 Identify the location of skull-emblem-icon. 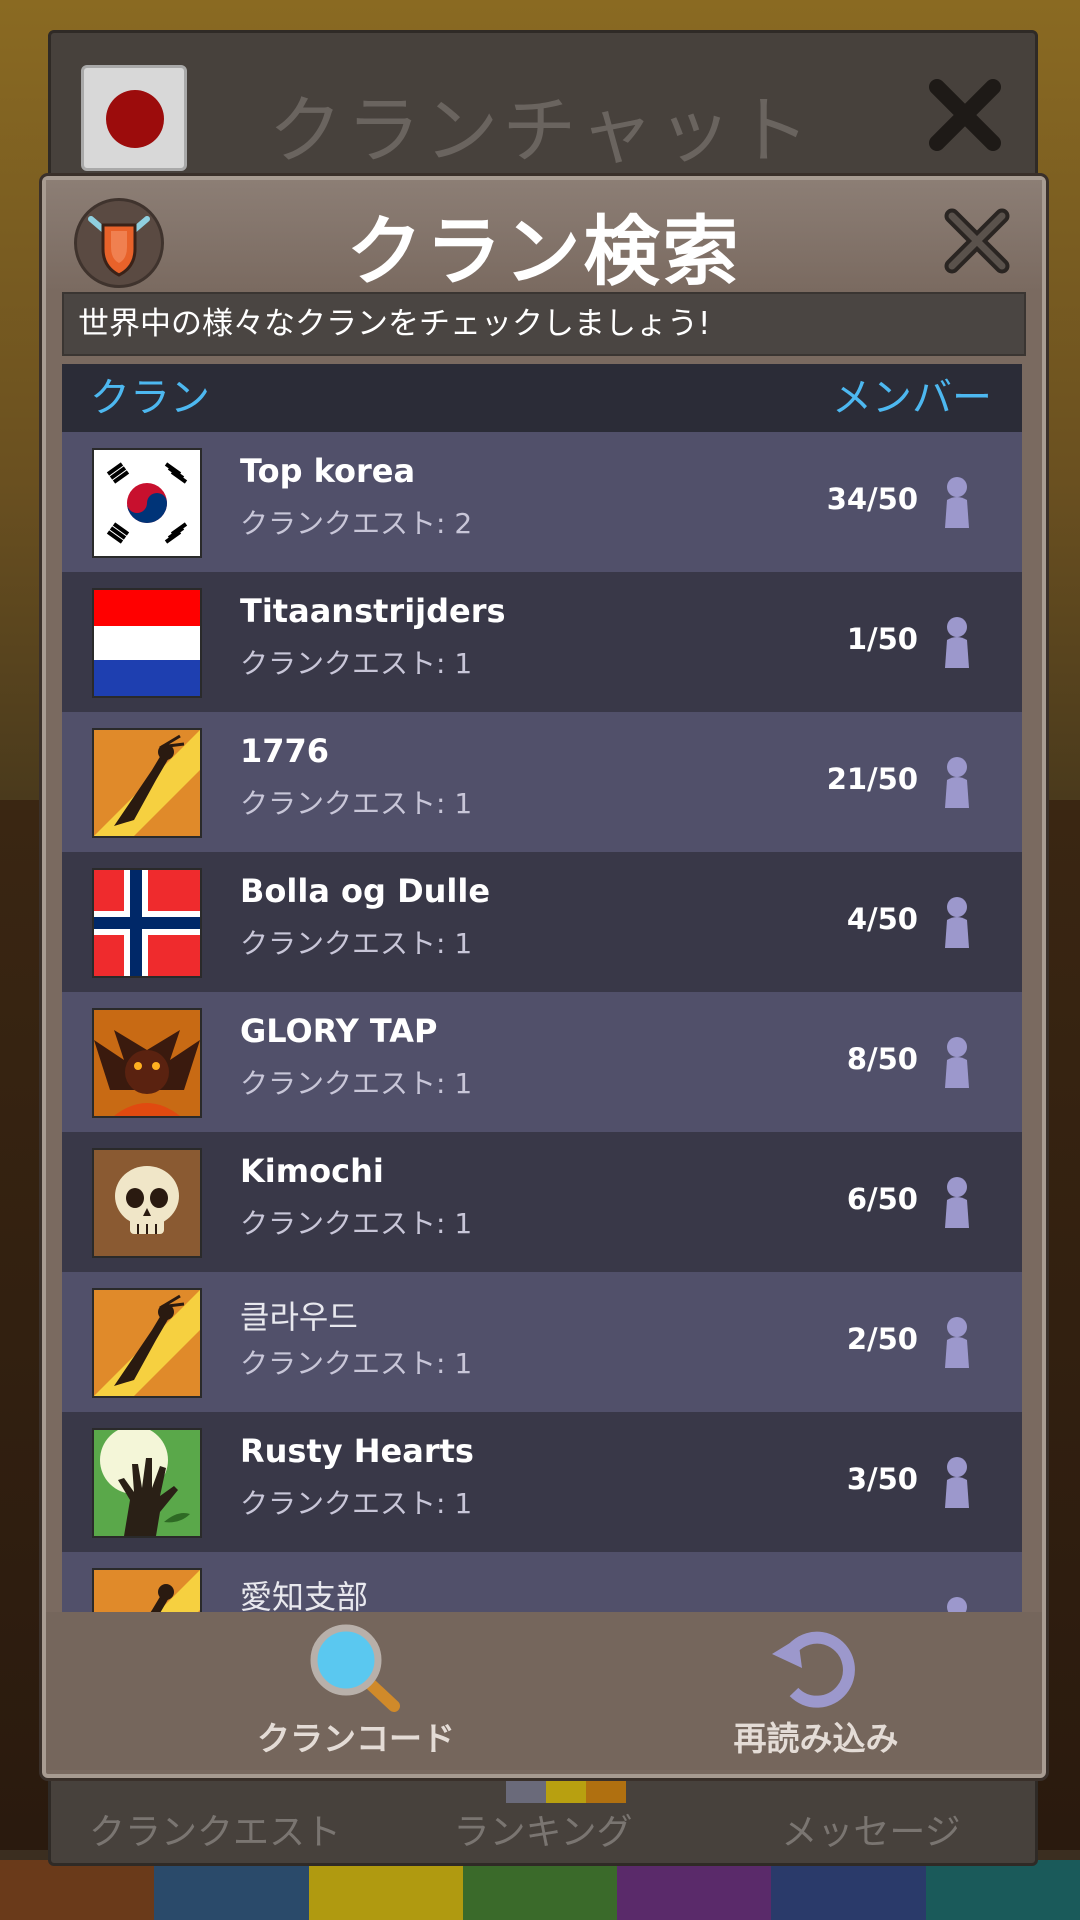
(147, 1203).